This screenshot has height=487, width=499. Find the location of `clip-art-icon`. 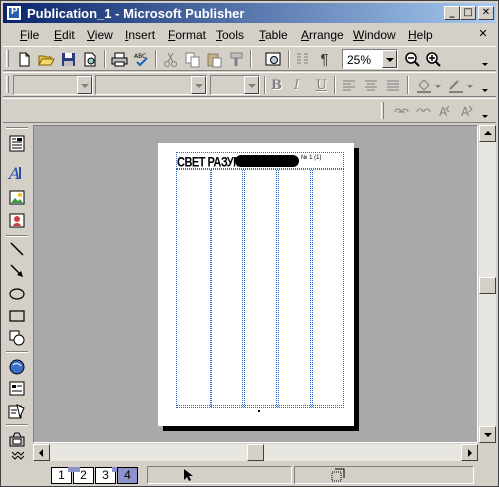

clip-art-icon is located at coordinates (17, 220).